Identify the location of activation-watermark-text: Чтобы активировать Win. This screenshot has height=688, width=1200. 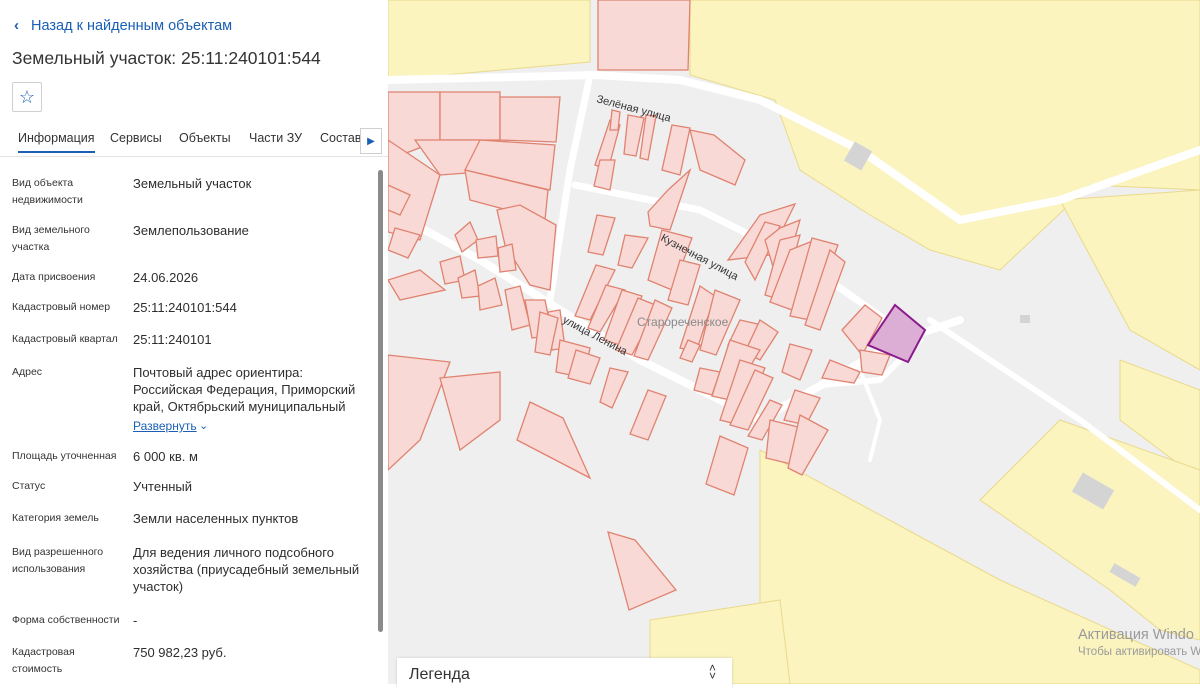
(1139, 652).